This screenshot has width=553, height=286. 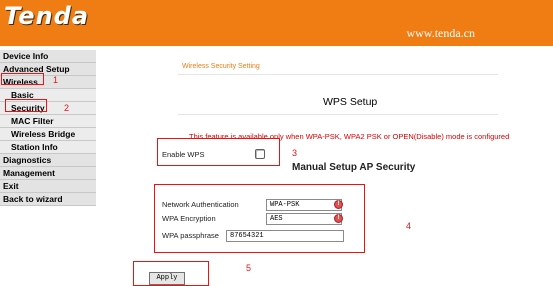 I want to click on header-url: www.tenda.cn, so click(x=440, y=33).